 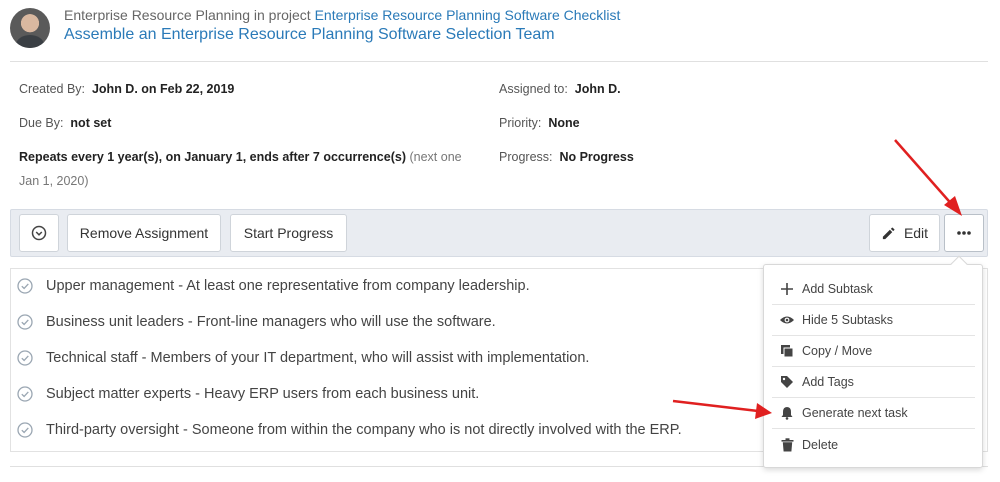 What do you see at coordinates (787, 289) in the screenshot?
I see `plus-icon` at bounding box center [787, 289].